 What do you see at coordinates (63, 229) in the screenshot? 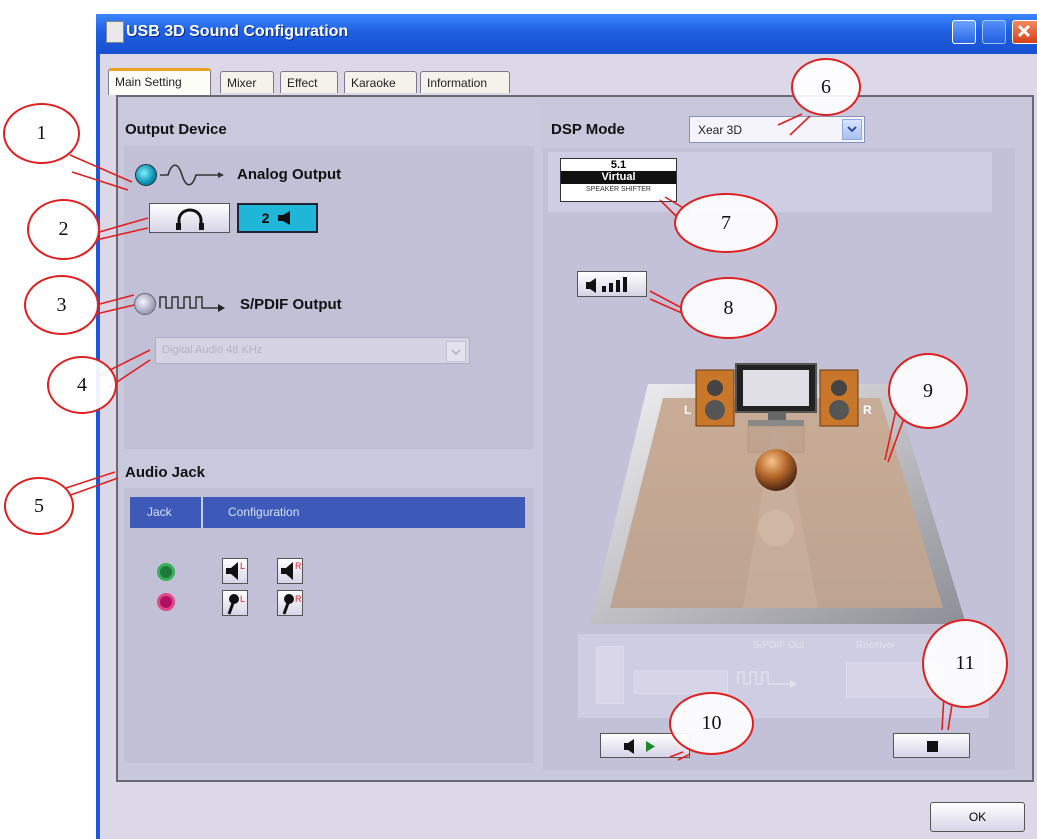
I see `callout-2: 2` at bounding box center [63, 229].